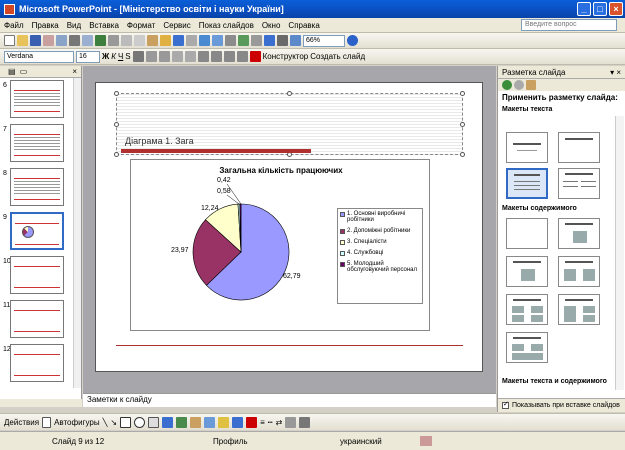 The image size is (625, 450). I want to click on layout-four-content, so click(527, 309).